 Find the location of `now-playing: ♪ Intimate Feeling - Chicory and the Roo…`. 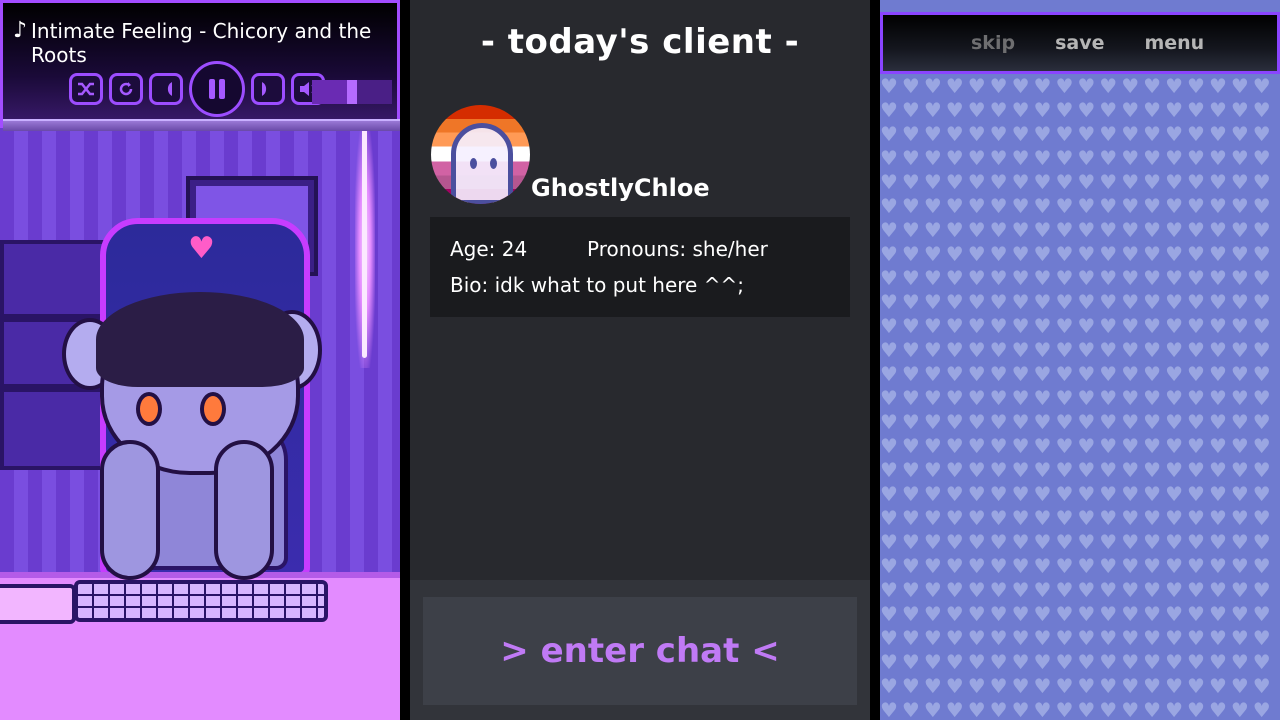

now-playing: ♪ Intimate Feeling - Chicory and the Roo… is located at coordinates (198, 43).